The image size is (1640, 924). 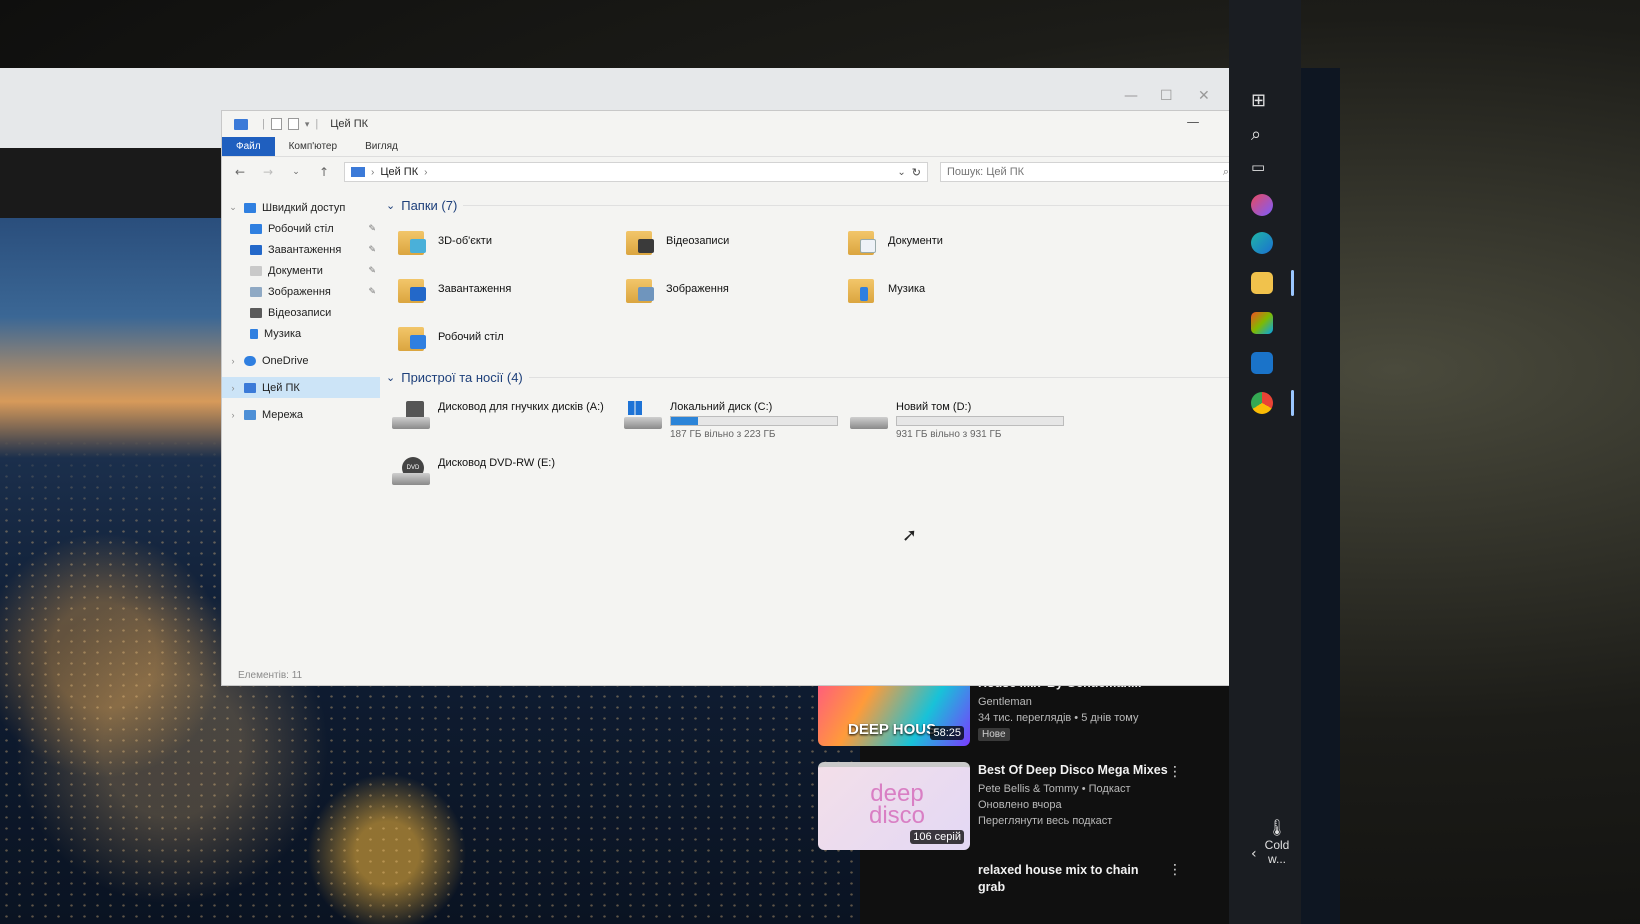 I want to click on sidebar-item-onedrive: › OneDrive, so click(x=301, y=360).